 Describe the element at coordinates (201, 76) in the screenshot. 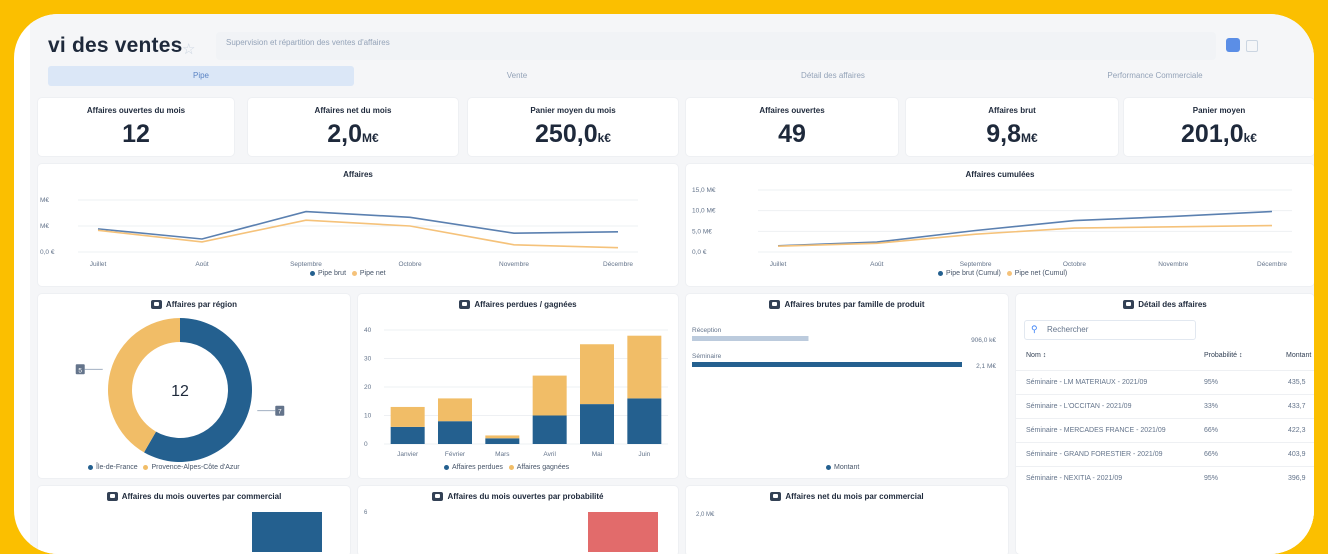

I see `tab-pipe: Pipe` at that location.